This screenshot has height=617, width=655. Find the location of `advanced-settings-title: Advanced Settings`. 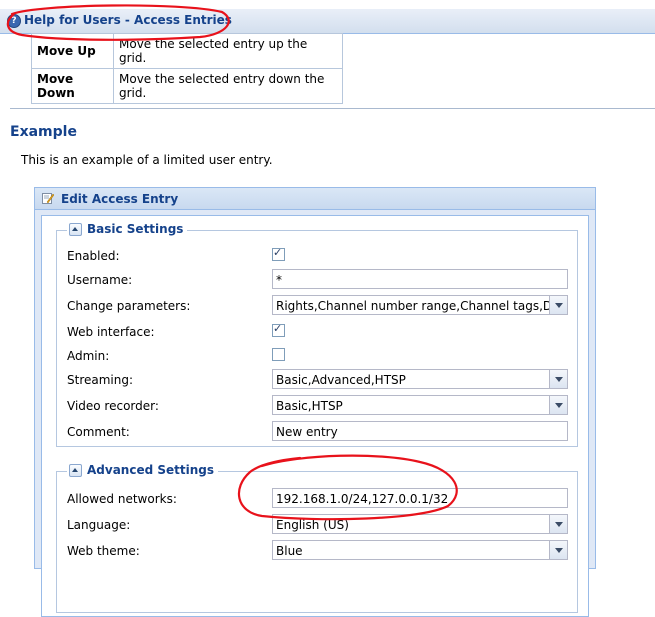

advanced-settings-title: Advanced Settings is located at coordinates (151, 470).